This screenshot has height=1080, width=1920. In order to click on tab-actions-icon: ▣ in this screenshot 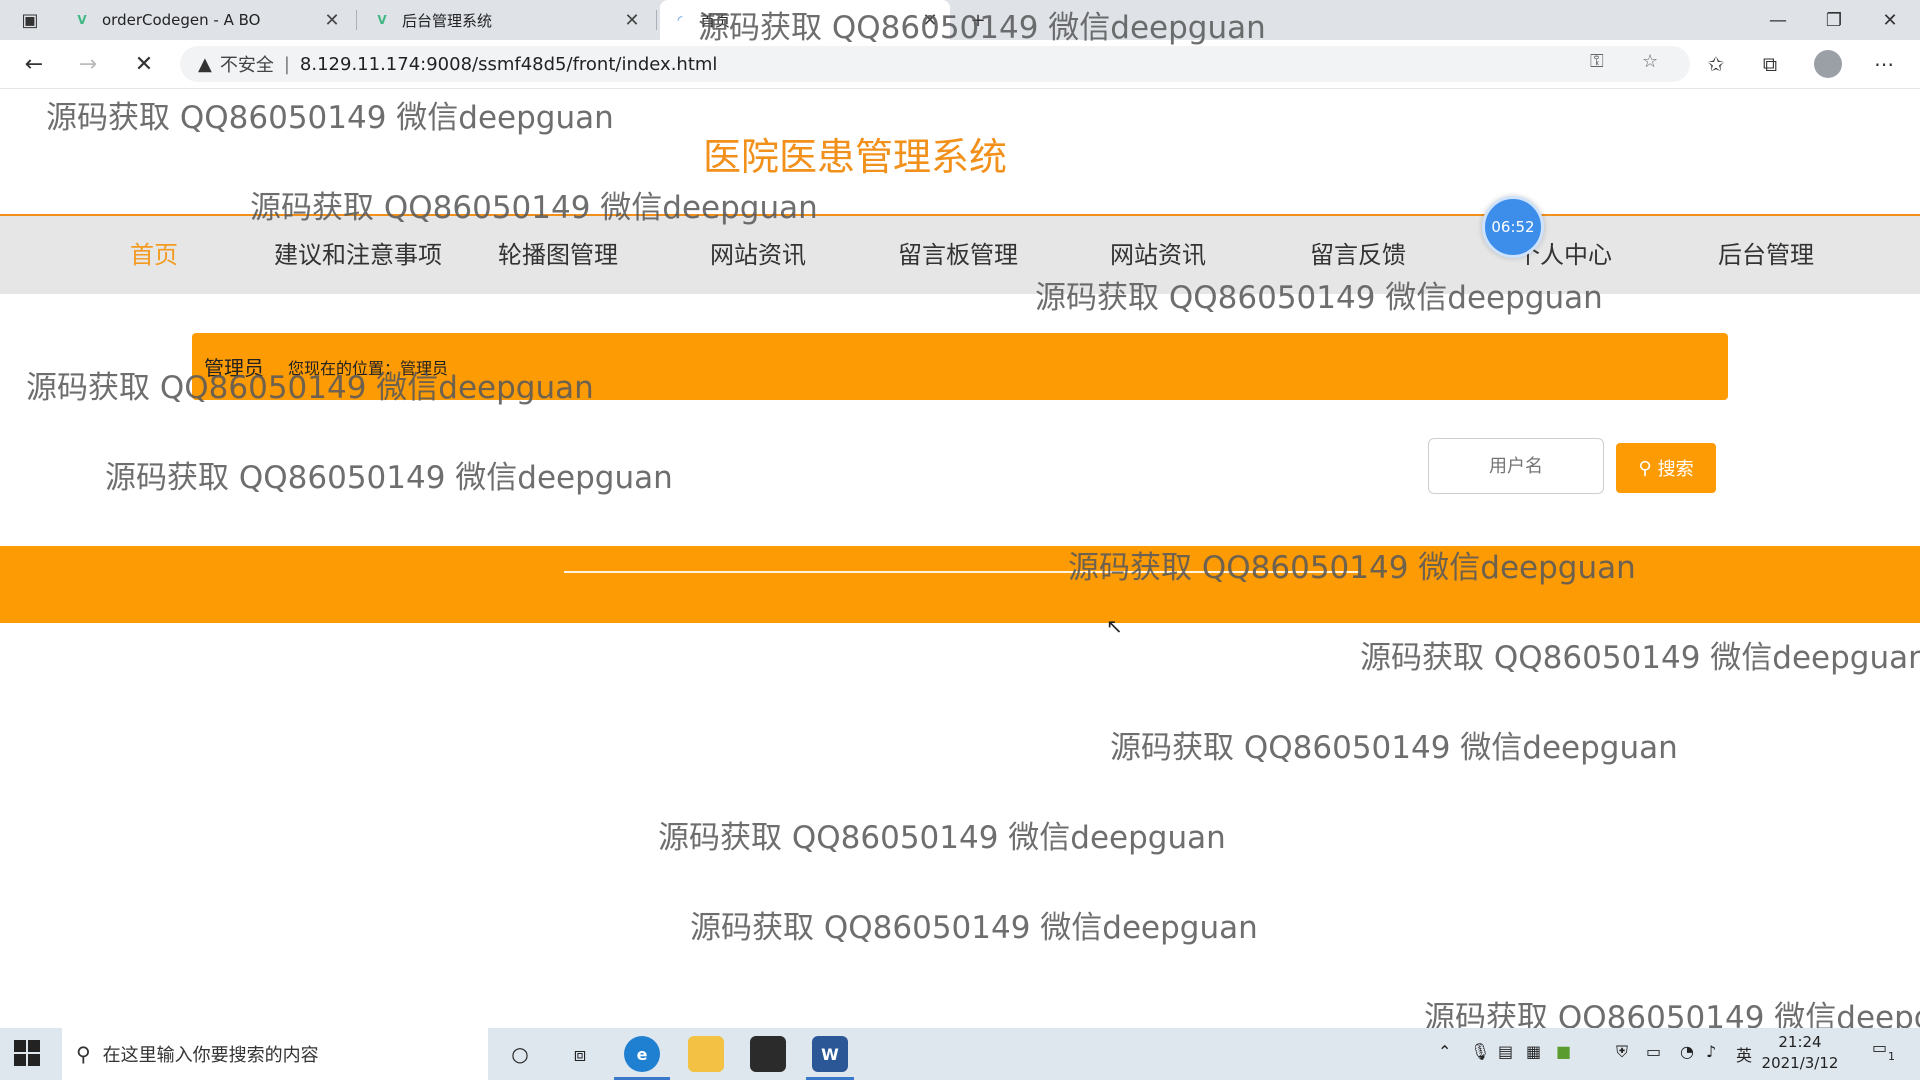, I will do `click(30, 20)`.